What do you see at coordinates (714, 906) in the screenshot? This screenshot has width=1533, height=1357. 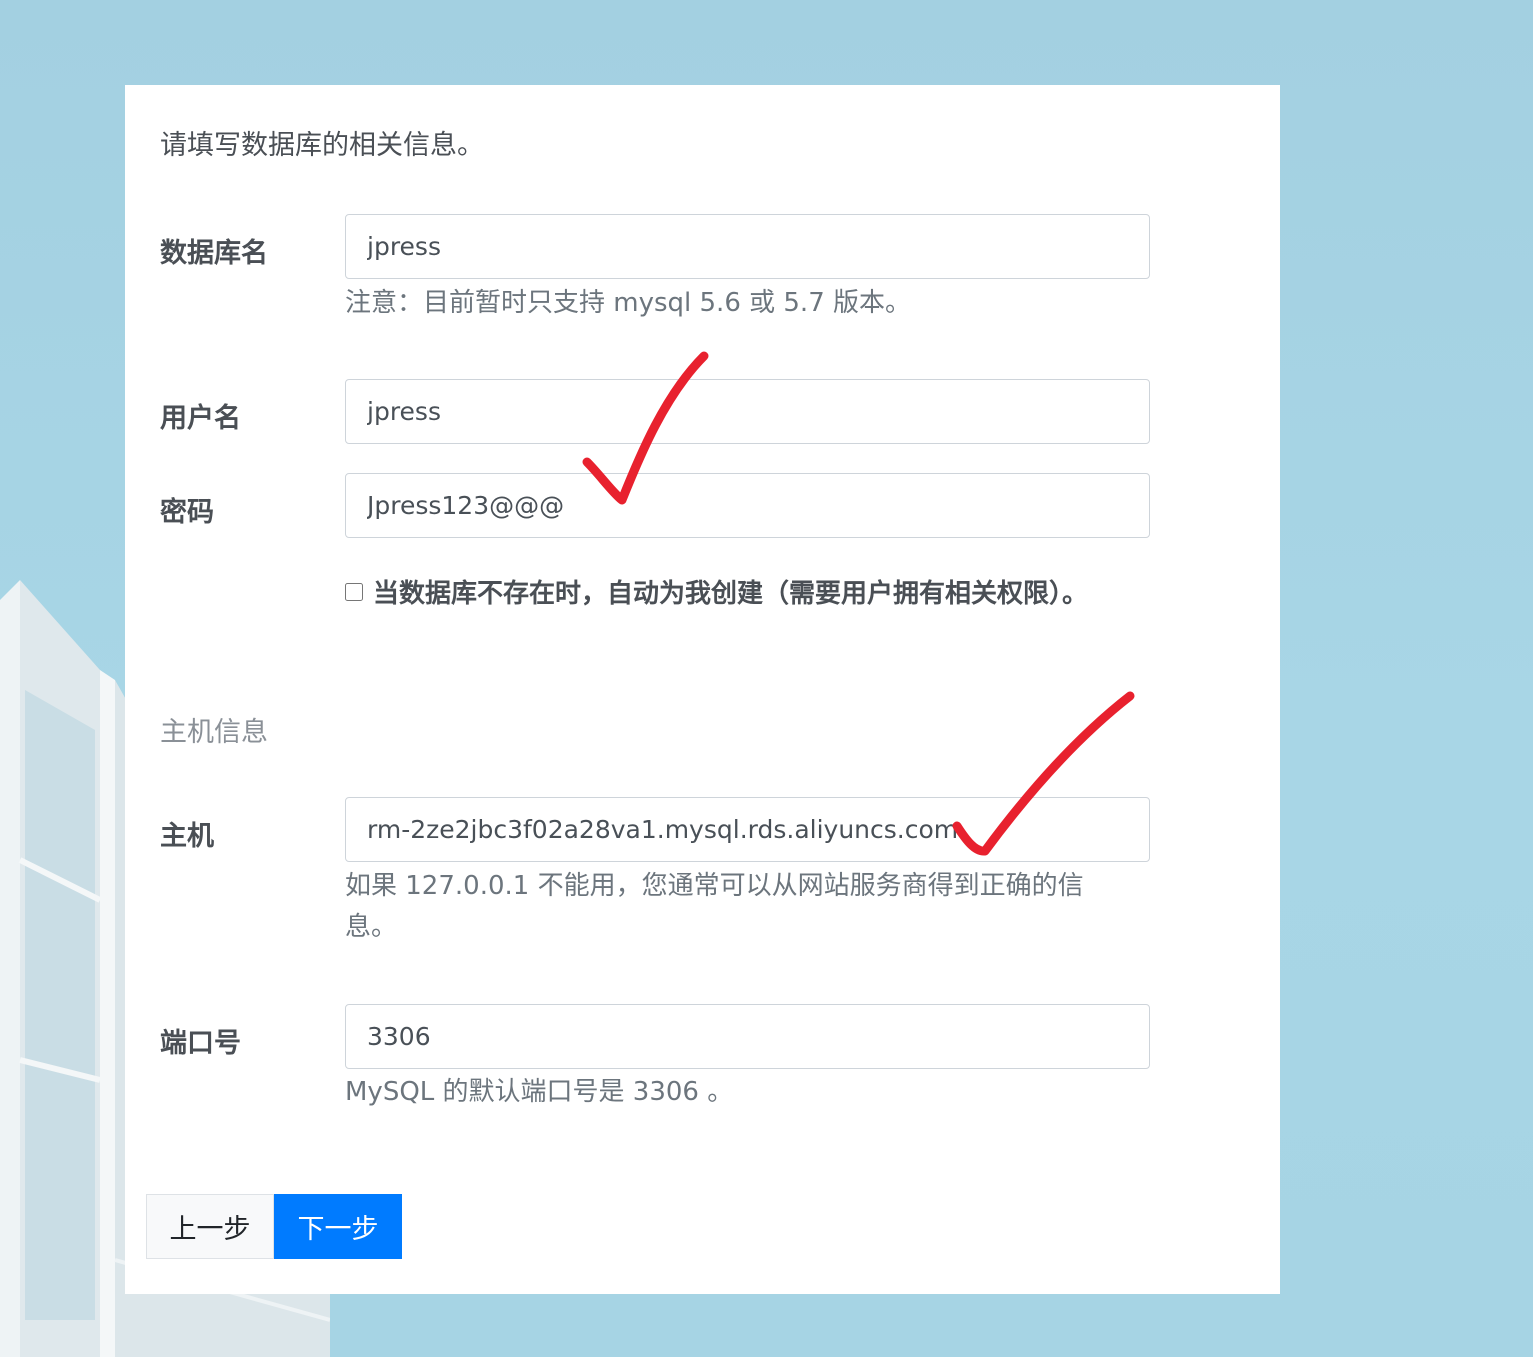 I see `host-hint: 如果 127.0.0.1 不能用，您通常可以从网站服务商得到正确的信息。` at bounding box center [714, 906].